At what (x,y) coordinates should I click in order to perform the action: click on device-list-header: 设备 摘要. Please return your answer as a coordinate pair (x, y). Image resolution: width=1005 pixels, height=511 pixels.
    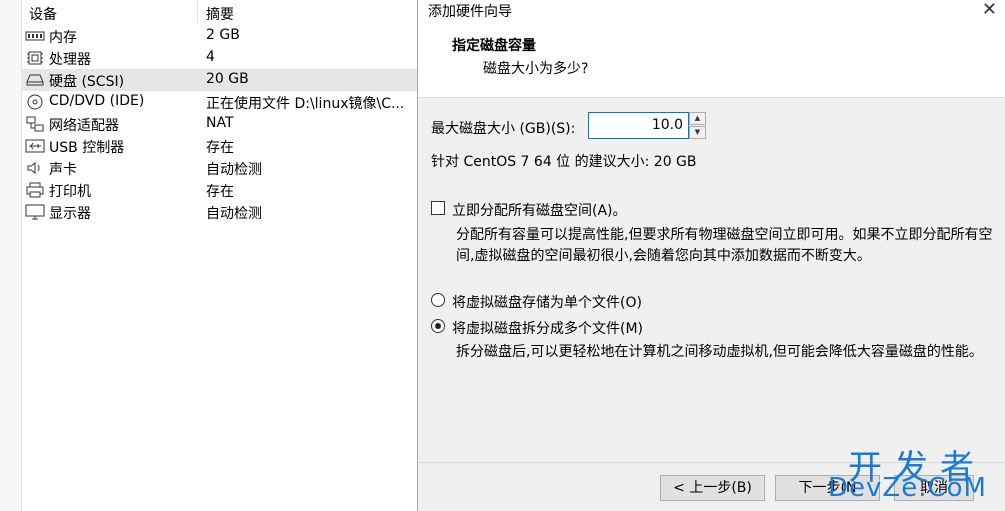
    Looking at the image, I should click on (219, 11).